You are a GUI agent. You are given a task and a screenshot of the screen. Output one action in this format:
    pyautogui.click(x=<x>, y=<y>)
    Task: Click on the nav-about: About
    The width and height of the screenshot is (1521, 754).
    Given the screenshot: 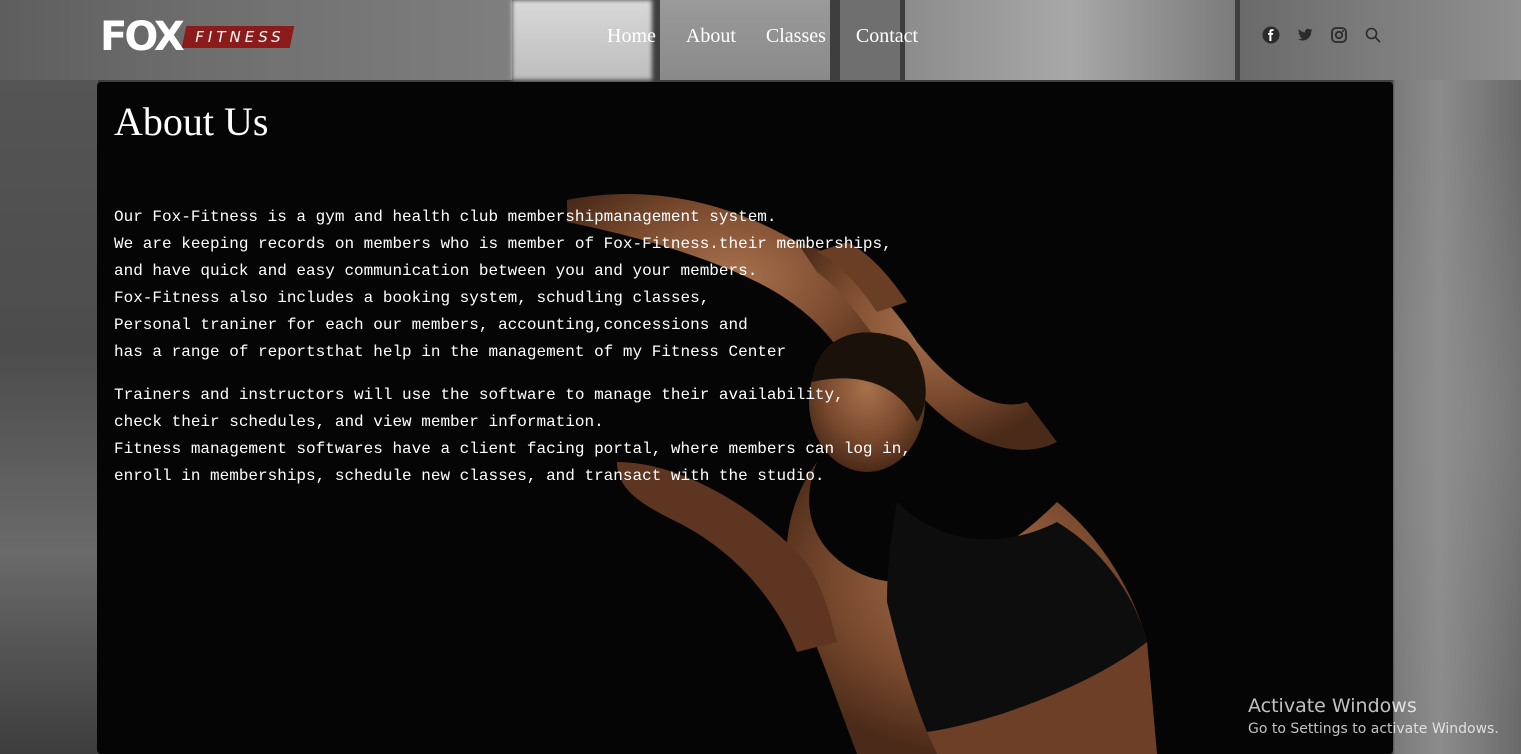 What is the action you would take?
    pyautogui.click(x=711, y=36)
    